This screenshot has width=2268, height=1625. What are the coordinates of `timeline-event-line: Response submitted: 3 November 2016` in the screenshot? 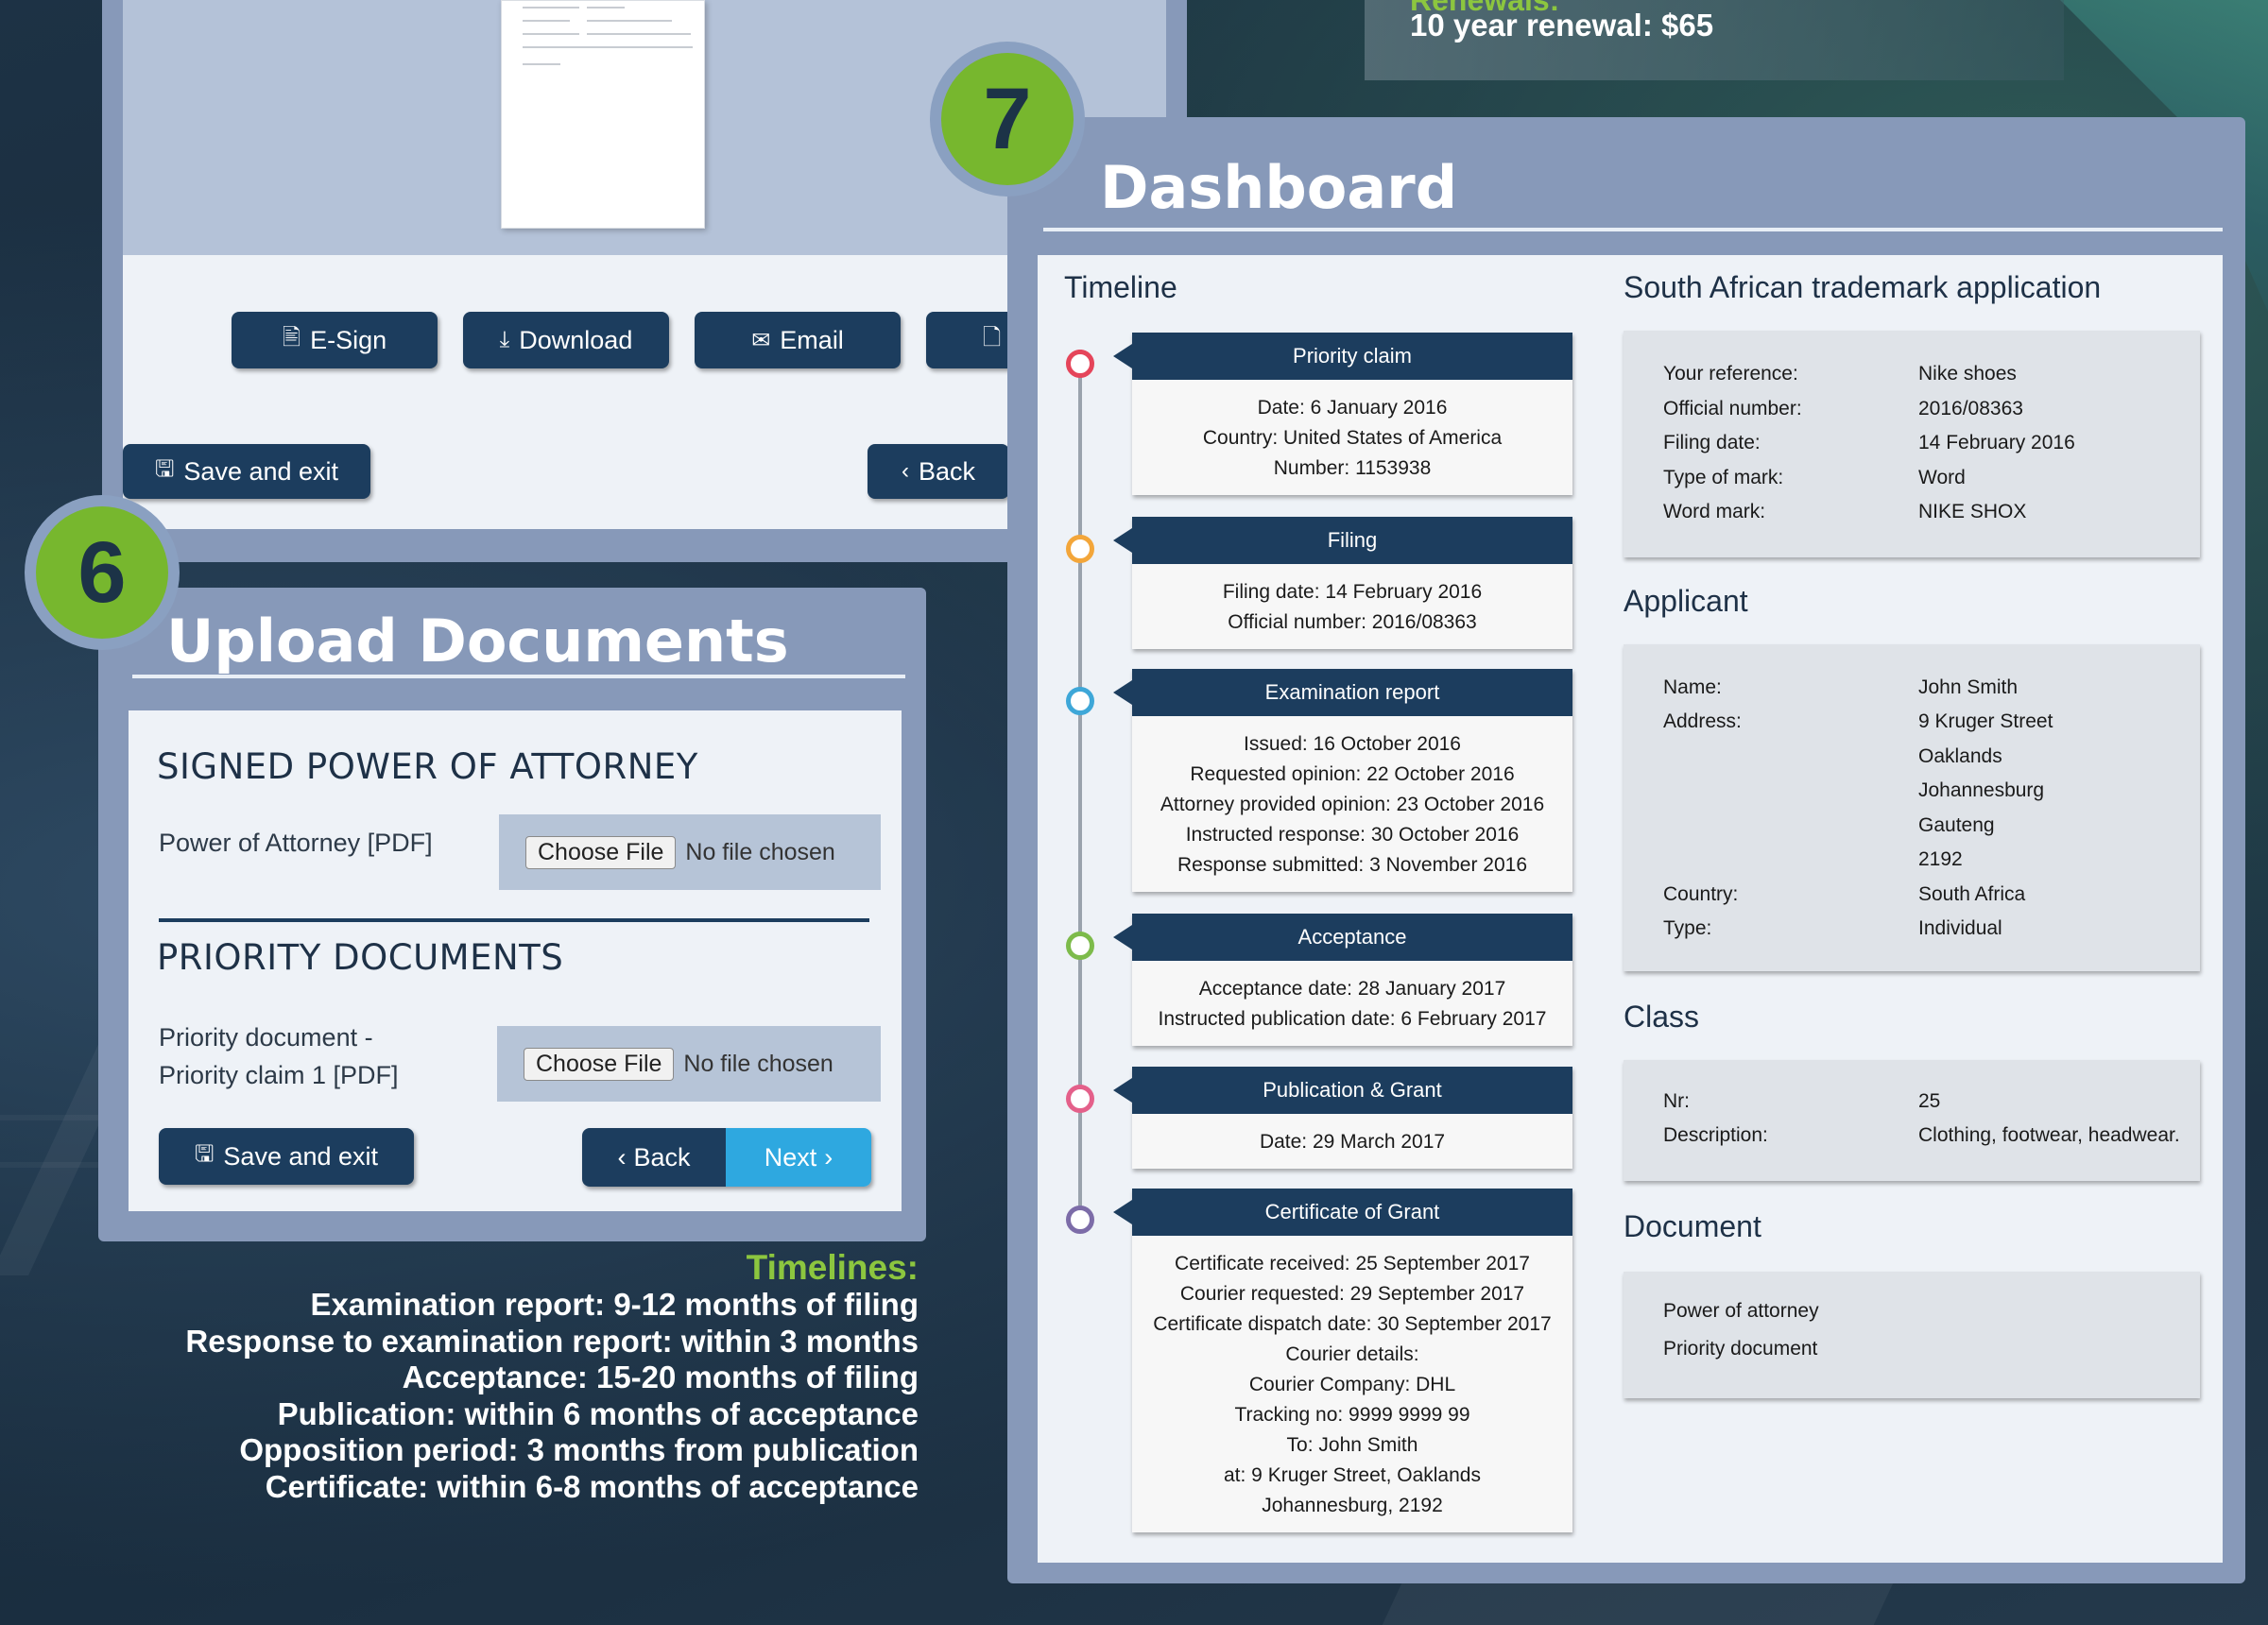 It's located at (1352, 865).